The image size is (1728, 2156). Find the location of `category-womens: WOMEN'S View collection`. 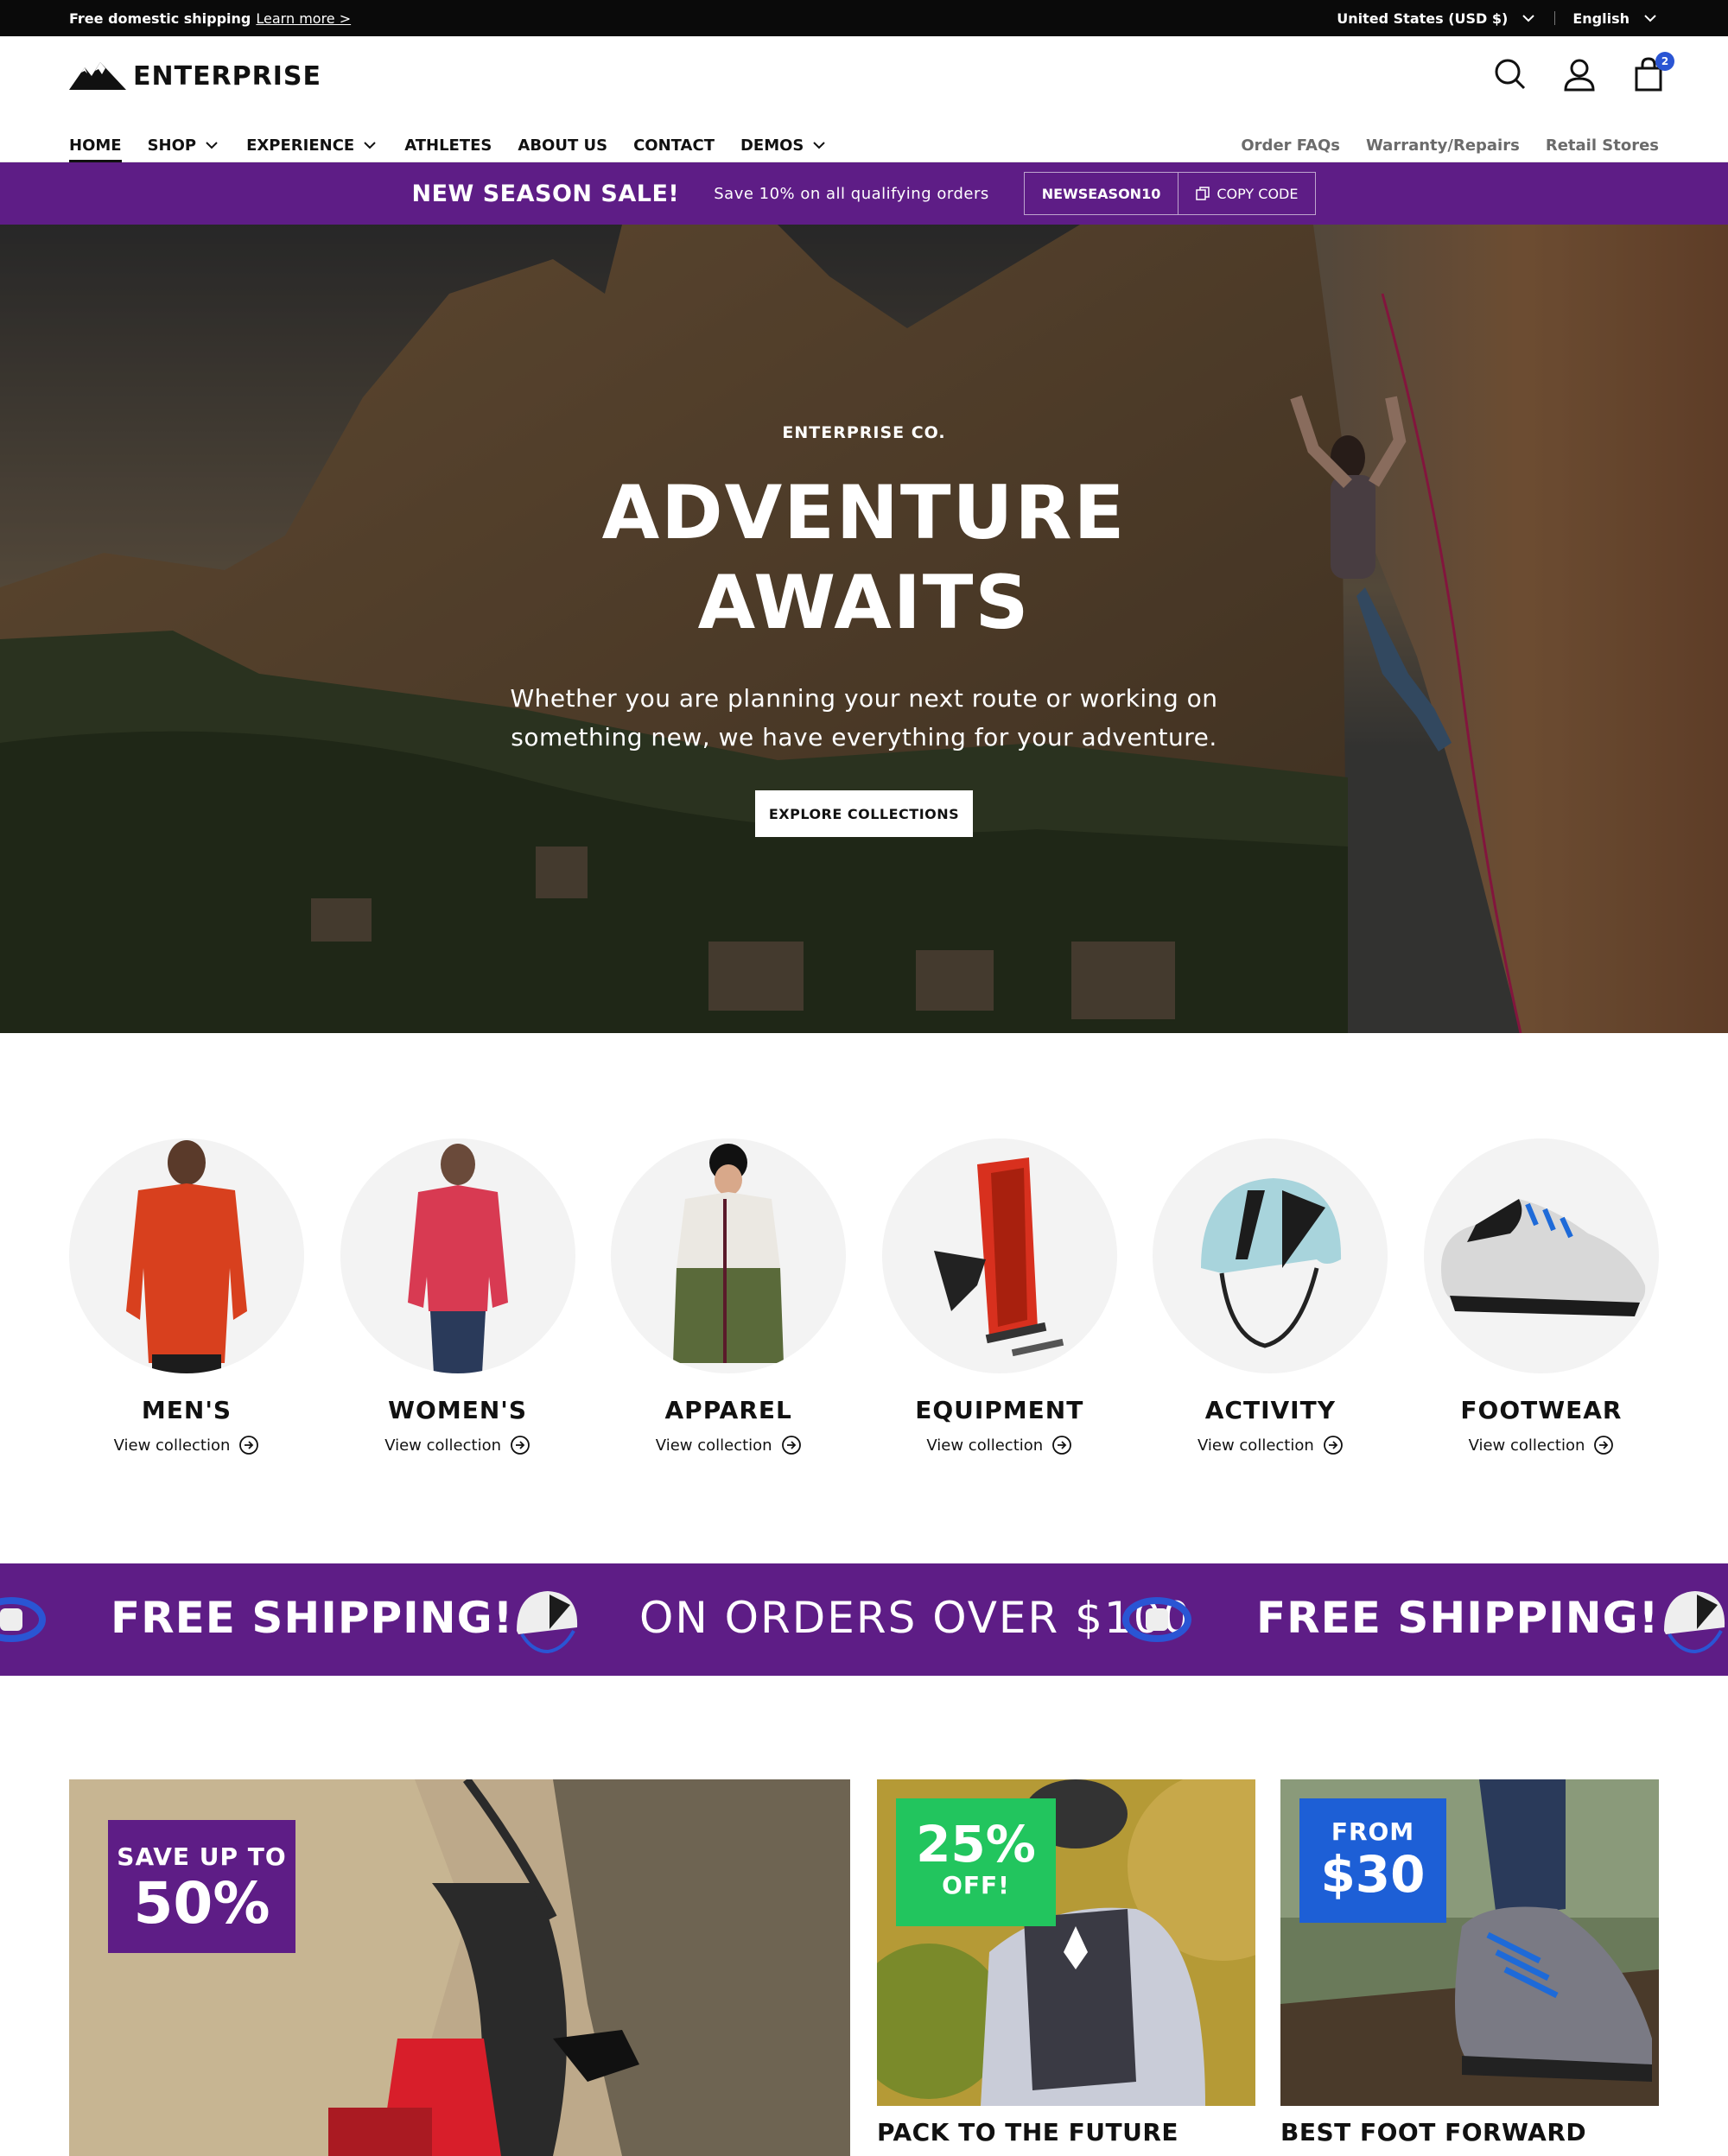

category-womens: WOMEN'S View collection is located at coordinates (457, 1296).